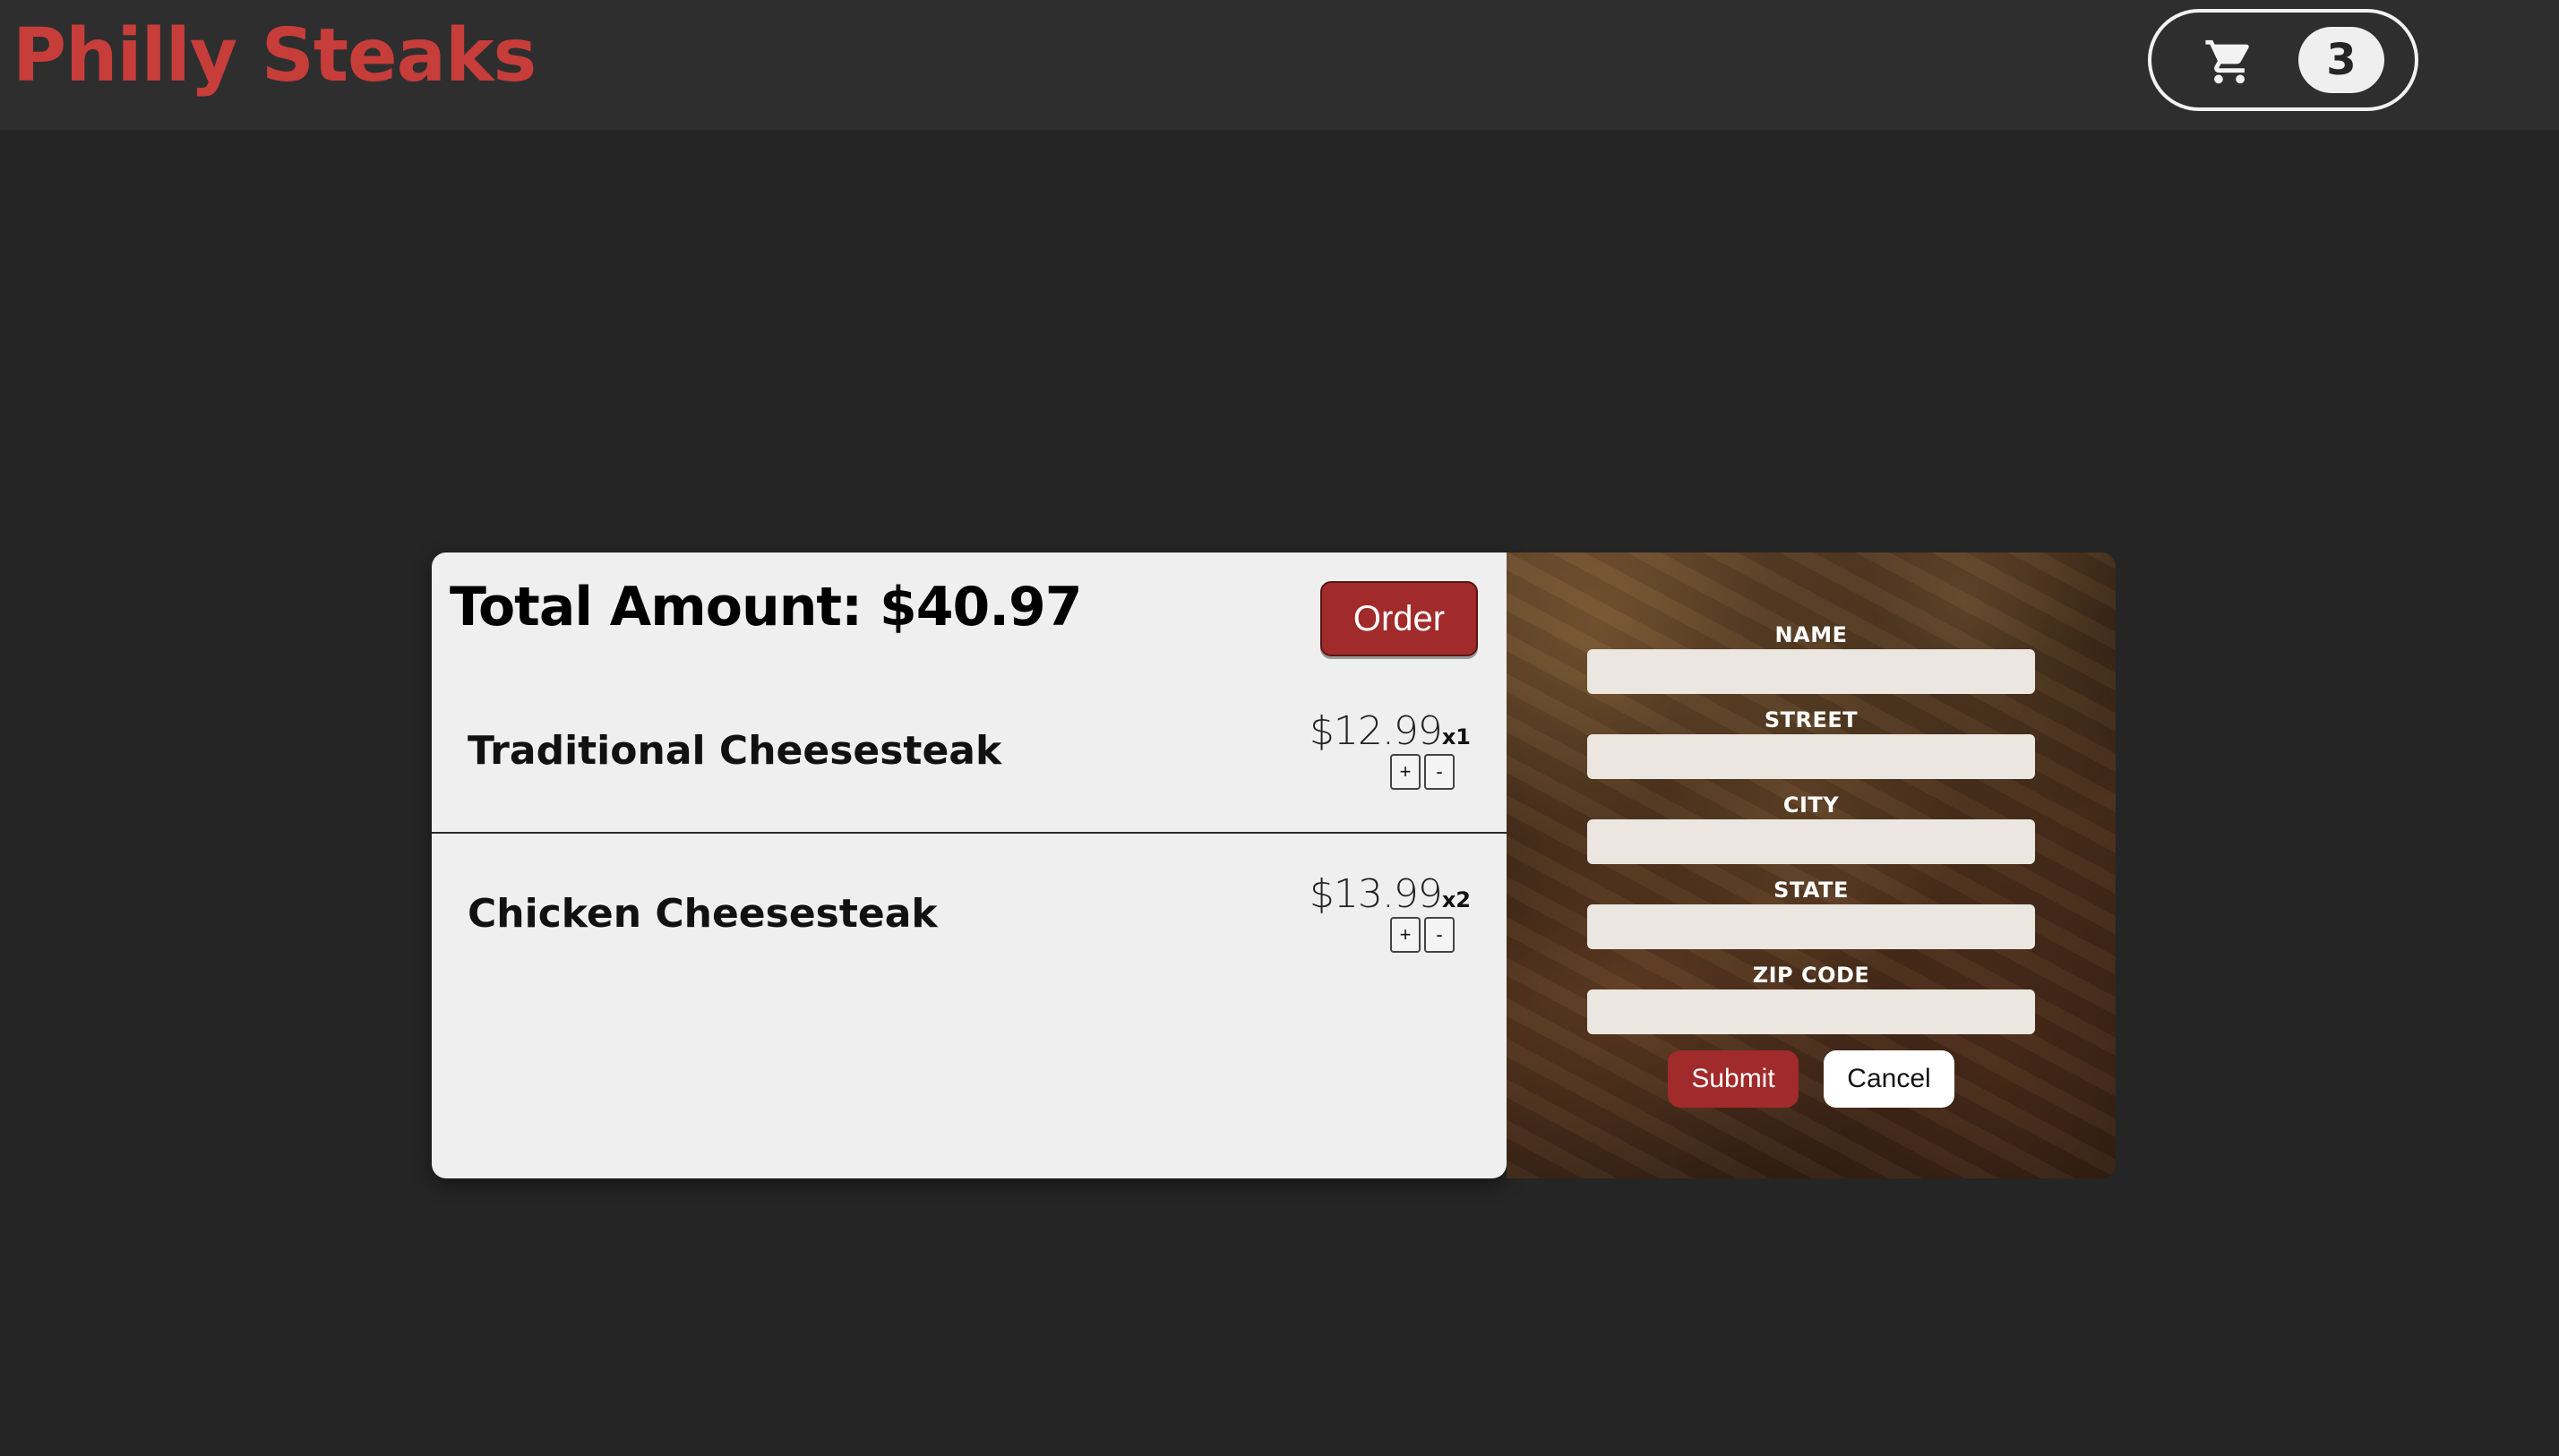 The width and height of the screenshot is (2559, 1456). Describe the element at coordinates (1811, 805) in the screenshot. I see `city-label: CITY` at that location.